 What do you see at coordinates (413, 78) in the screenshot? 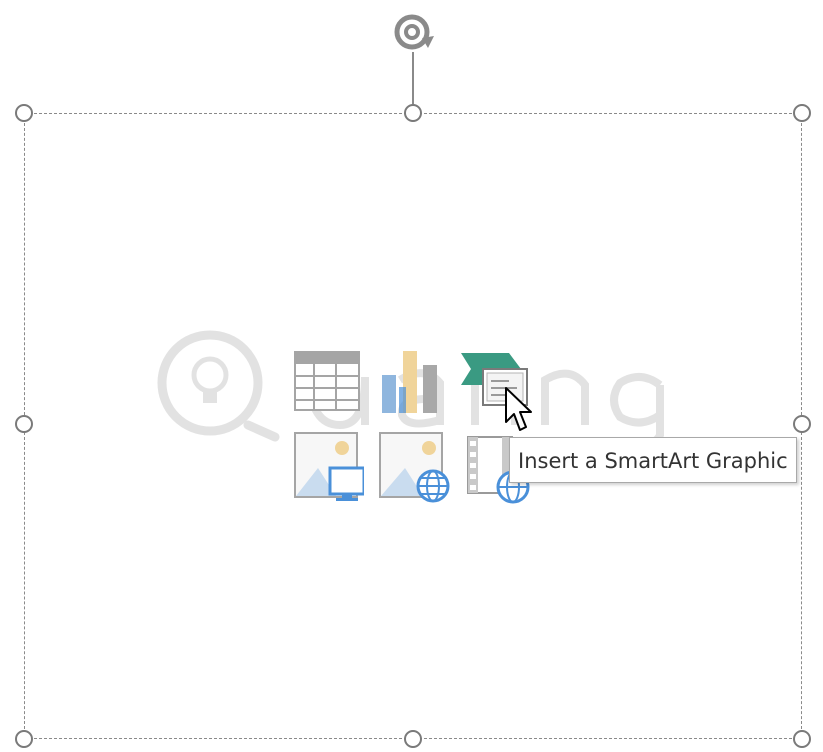
I see `rotate-handle-stem` at bounding box center [413, 78].